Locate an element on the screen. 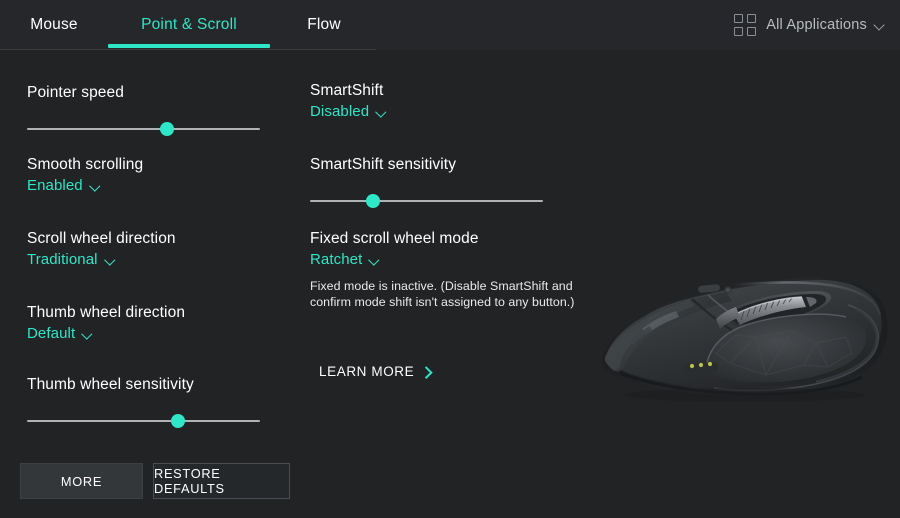 The image size is (900, 518). setting-pointer-speed: Pointer speed is located at coordinates (143, 110).